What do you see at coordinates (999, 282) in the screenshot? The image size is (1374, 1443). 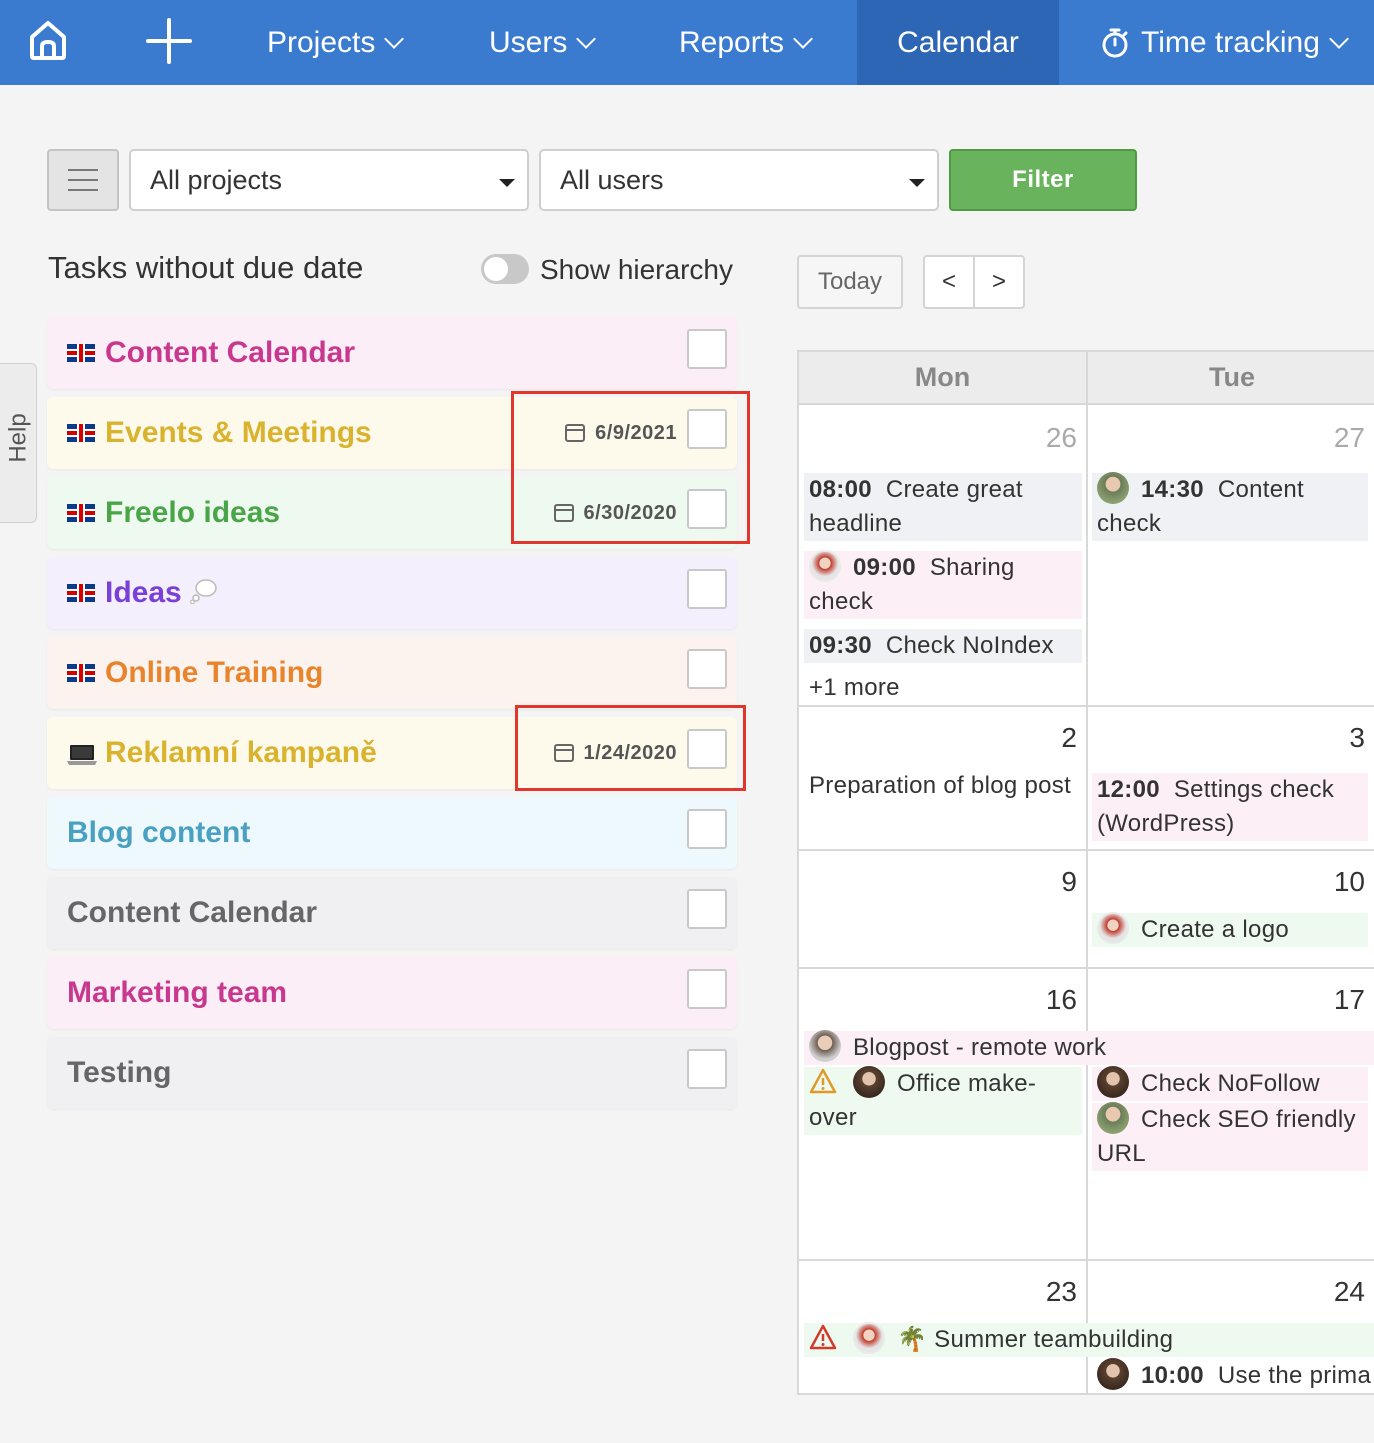 I see `next-button: >` at bounding box center [999, 282].